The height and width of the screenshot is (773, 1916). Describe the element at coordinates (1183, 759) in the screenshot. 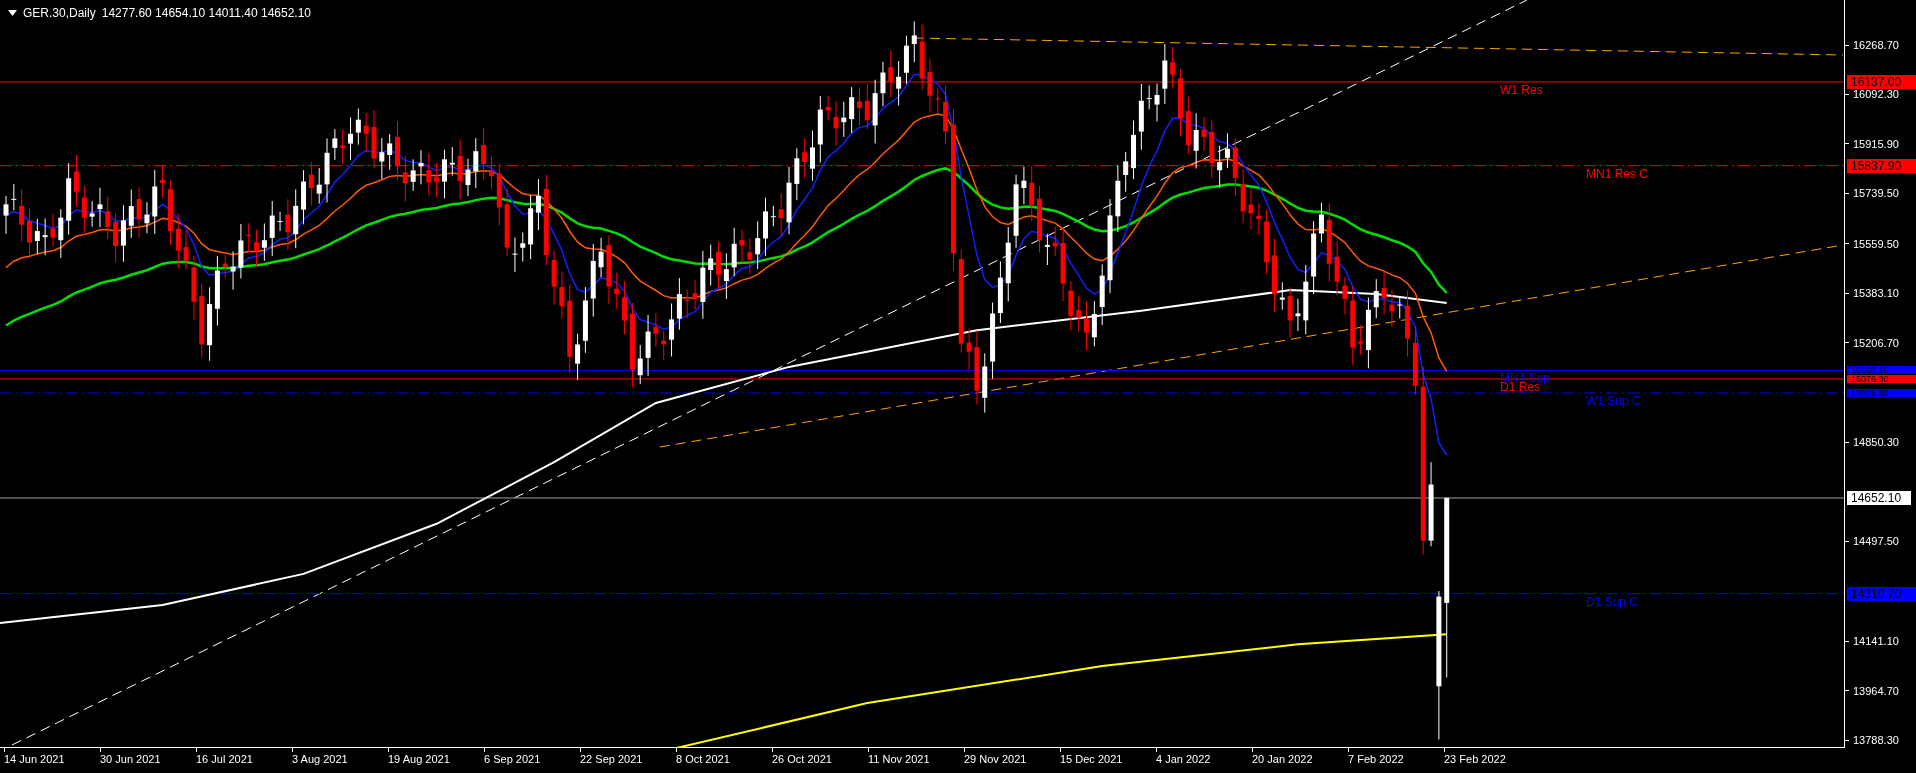

I see `axis-label: 4 Jan 2022` at that location.